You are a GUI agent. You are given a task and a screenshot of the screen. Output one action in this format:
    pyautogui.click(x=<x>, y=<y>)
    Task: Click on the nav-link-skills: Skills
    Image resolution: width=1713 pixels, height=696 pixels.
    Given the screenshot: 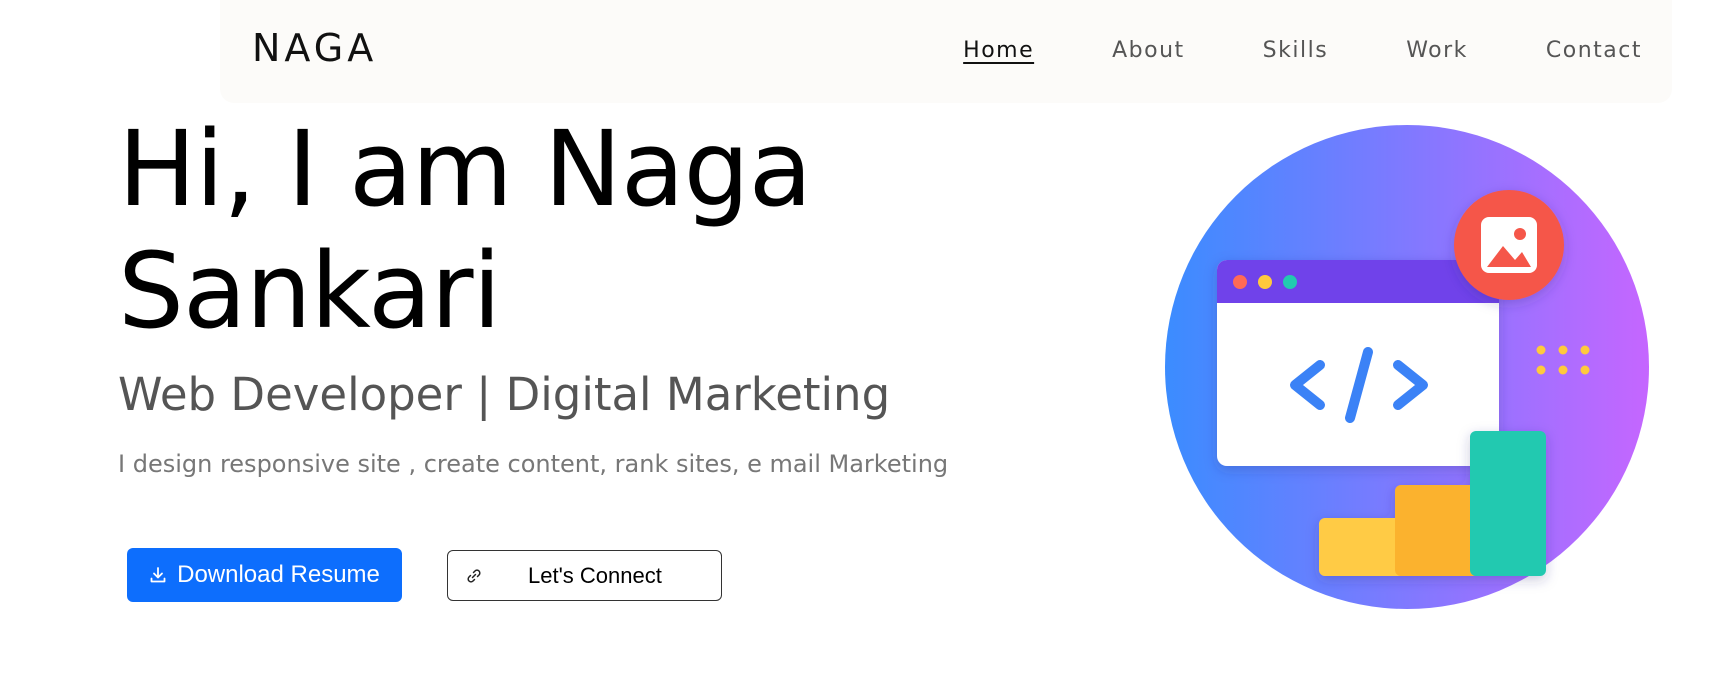 What is the action you would take?
    pyautogui.click(x=1296, y=50)
    